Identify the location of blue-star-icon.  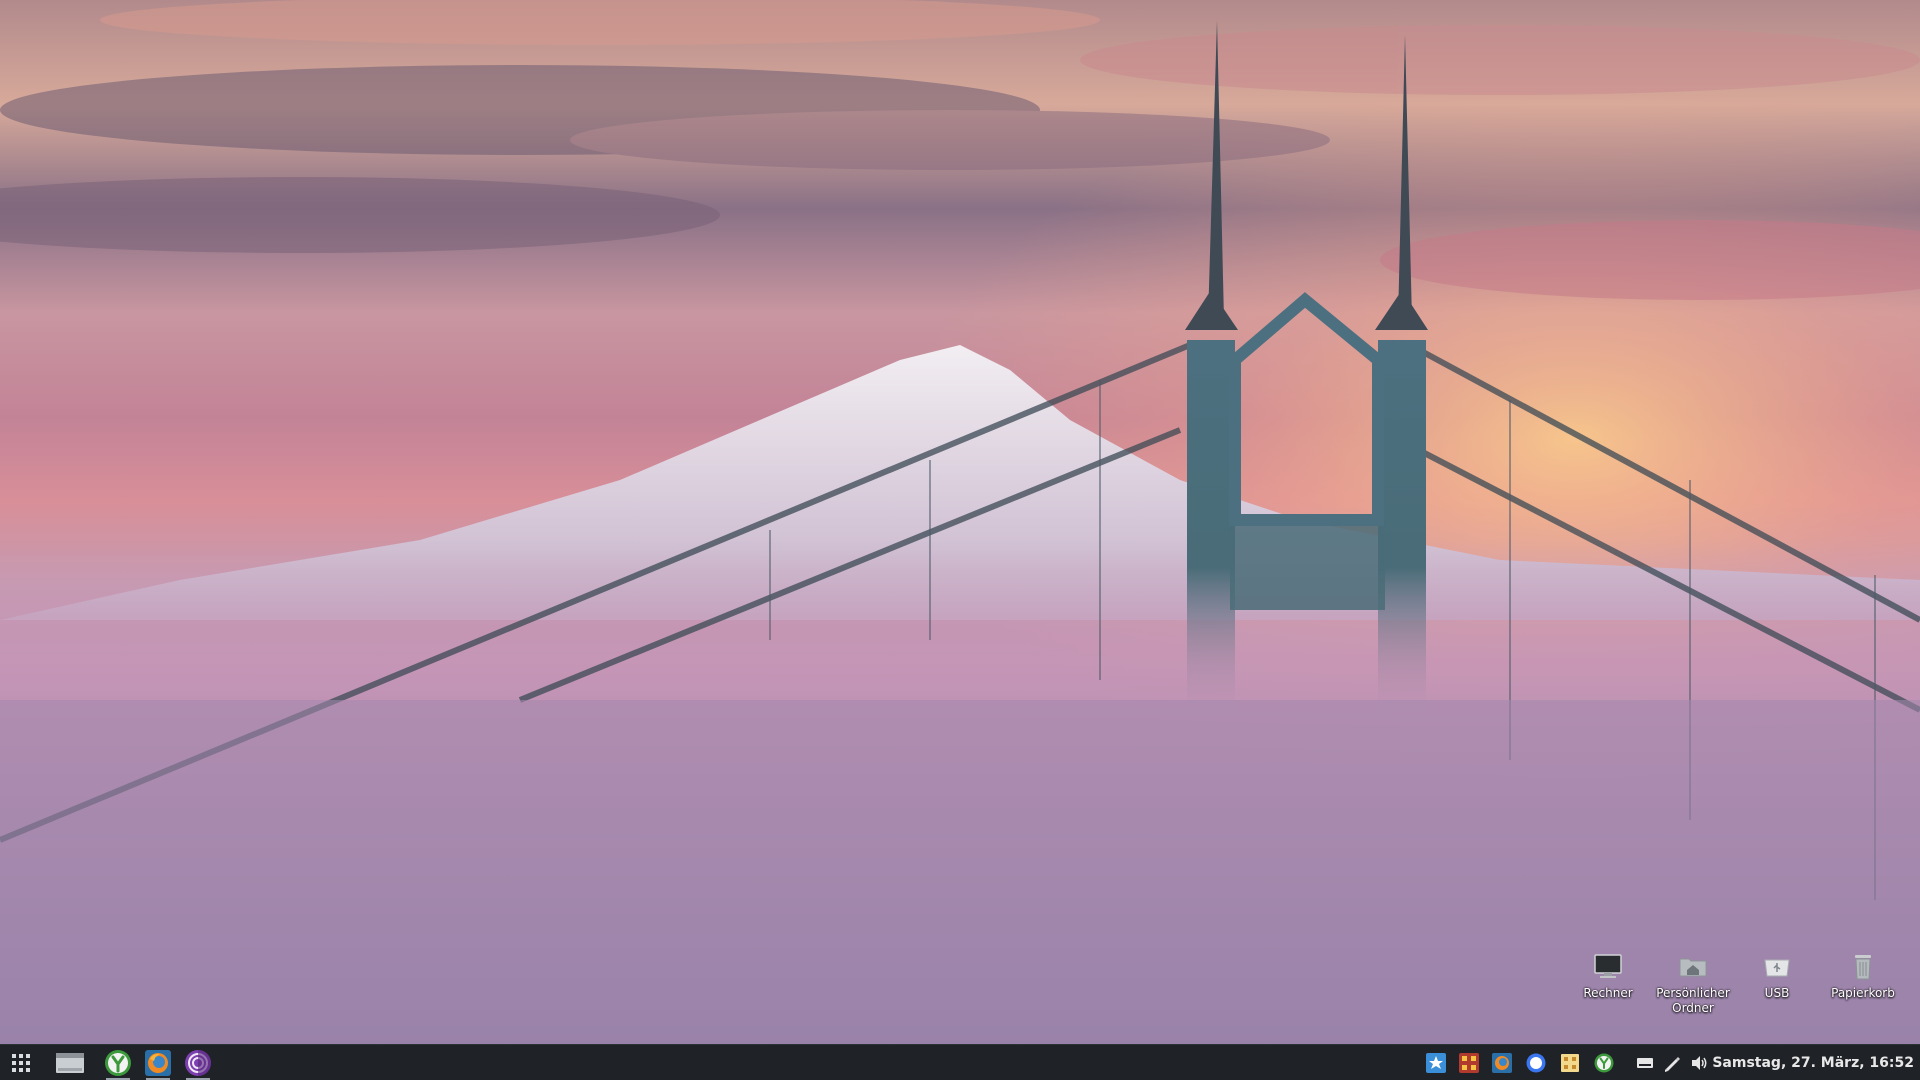
(1436, 1063).